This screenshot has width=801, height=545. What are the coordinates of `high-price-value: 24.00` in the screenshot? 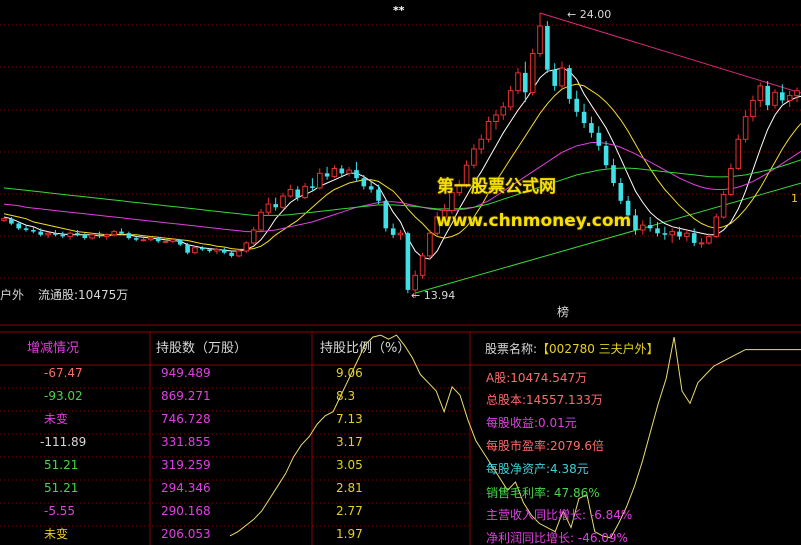 It's located at (595, 14).